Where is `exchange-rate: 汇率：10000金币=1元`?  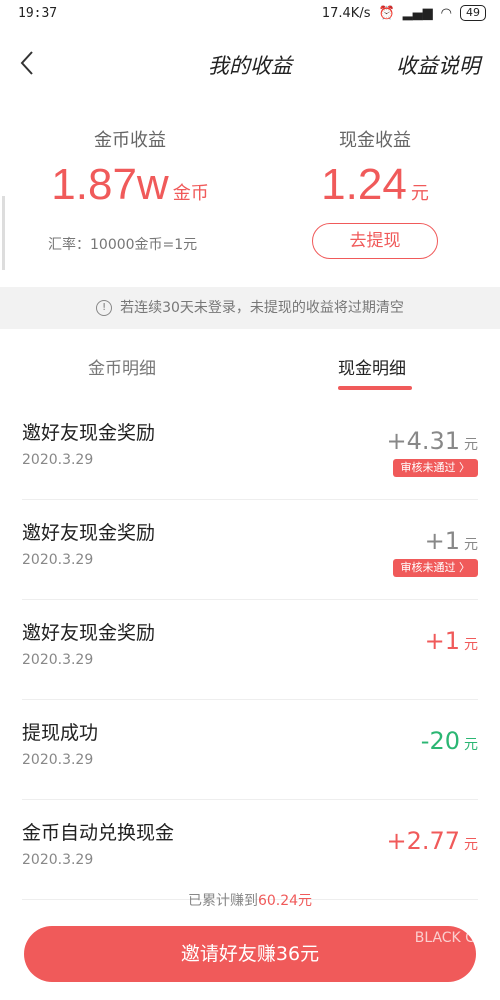 exchange-rate: 汇率：10000金币=1元 is located at coordinates (123, 245).